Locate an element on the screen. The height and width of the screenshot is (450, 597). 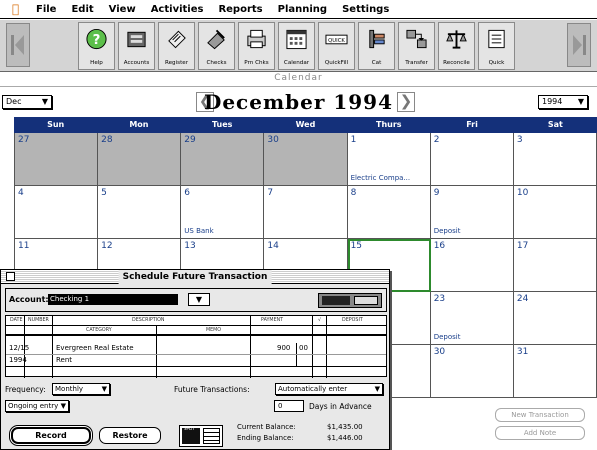
day-number: 28 is located at coordinates (107, 140).